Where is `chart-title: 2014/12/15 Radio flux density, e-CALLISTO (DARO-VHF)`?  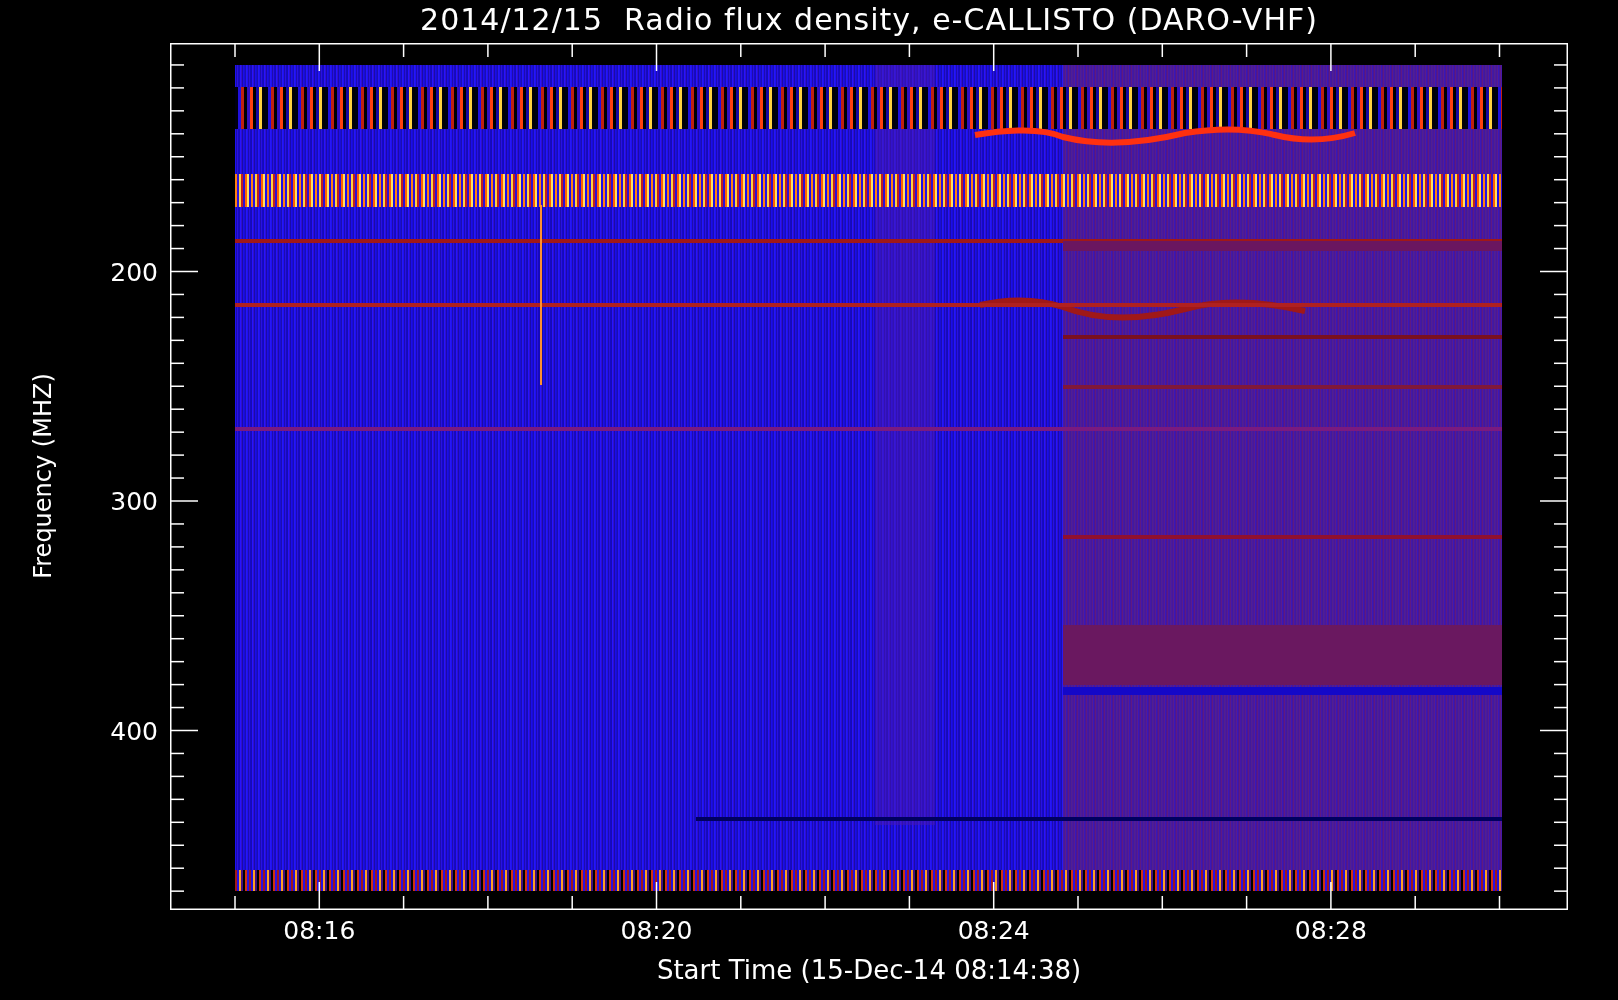 chart-title: 2014/12/15 Radio flux density, e-CALLISTO (DARO-VHF) is located at coordinates (869, 19).